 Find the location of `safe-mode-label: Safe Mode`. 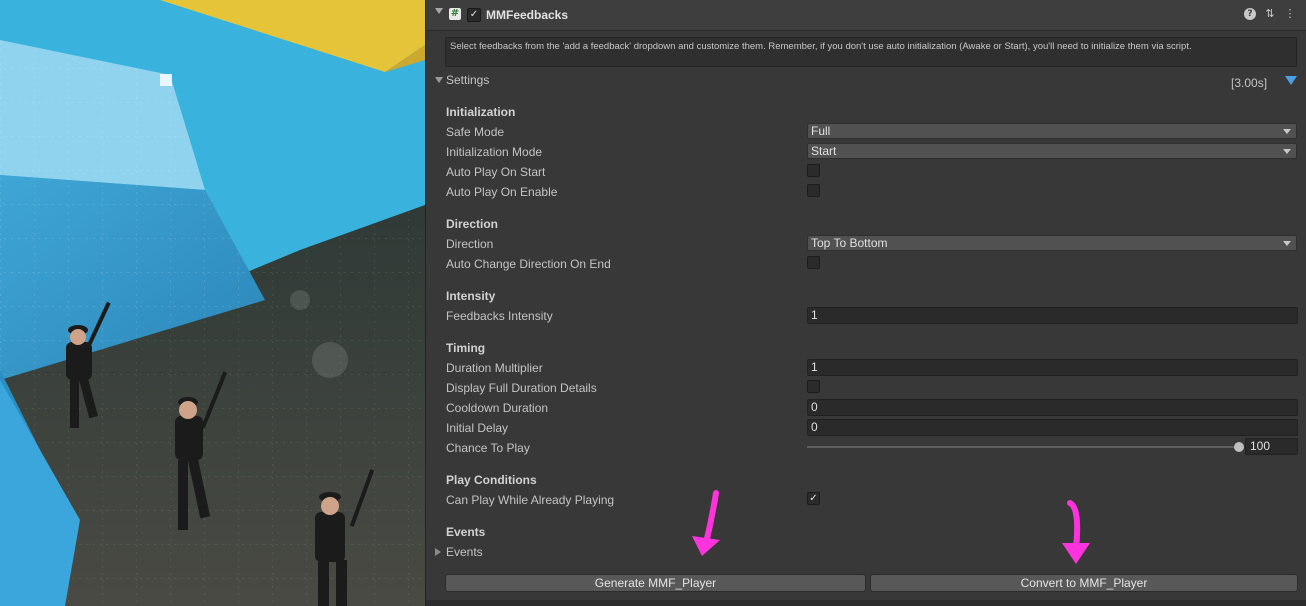

safe-mode-label: Safe Mode is located at coordinates (475, 132).